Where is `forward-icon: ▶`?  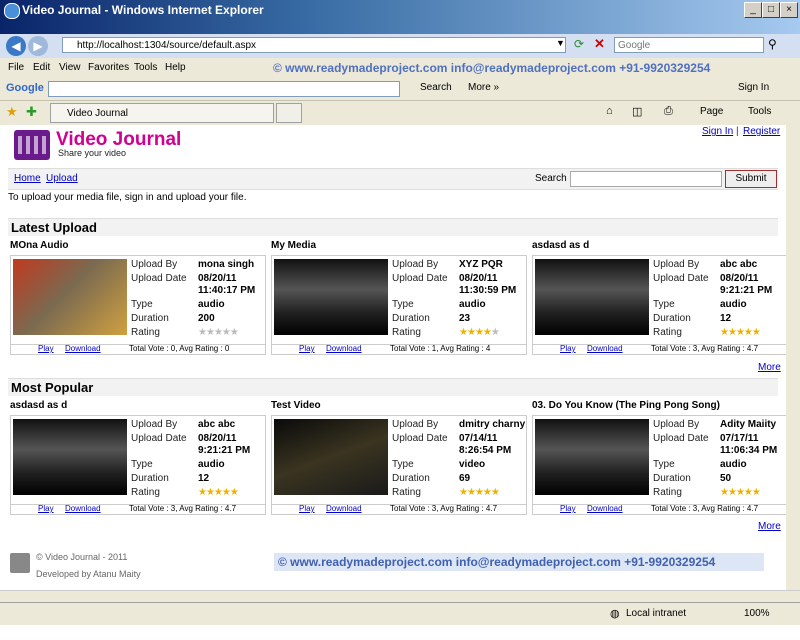
forward-icon: ▶ is located at coordinates (38, 46).